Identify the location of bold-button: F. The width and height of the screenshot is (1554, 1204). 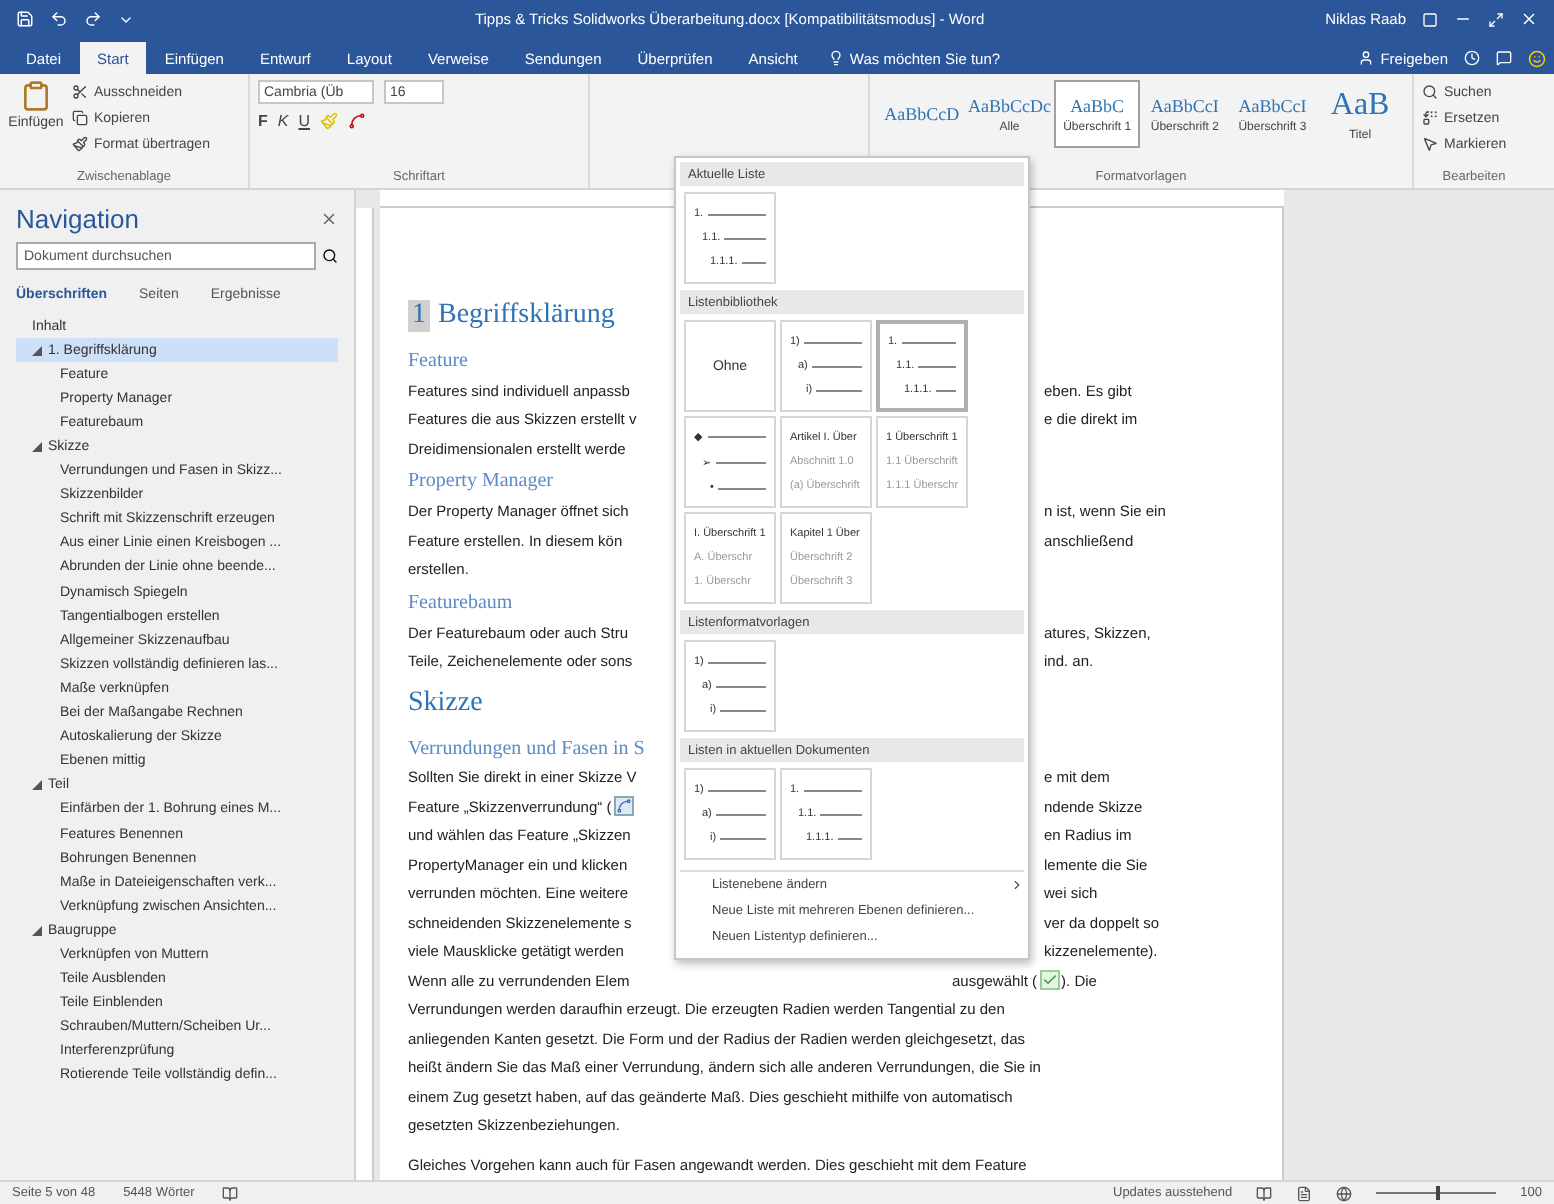
(263, 121).